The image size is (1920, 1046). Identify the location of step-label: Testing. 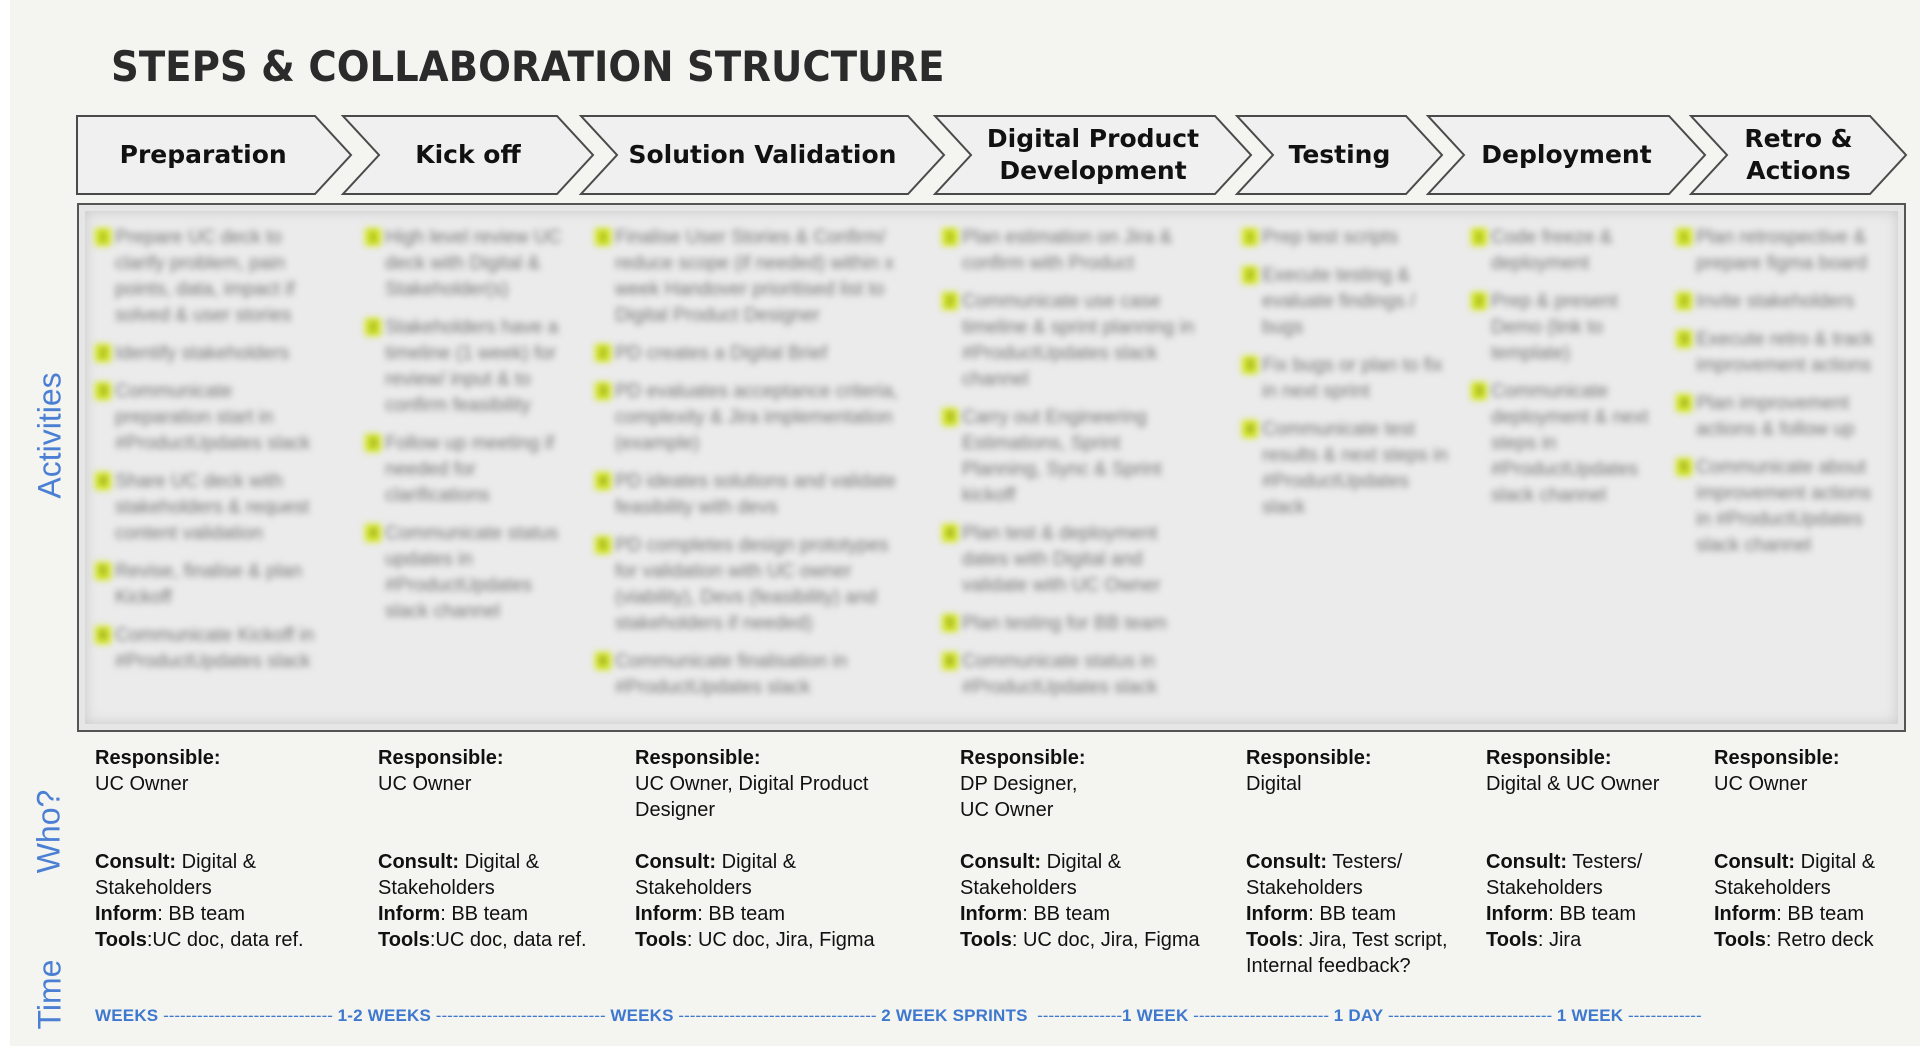
(1339, 154).